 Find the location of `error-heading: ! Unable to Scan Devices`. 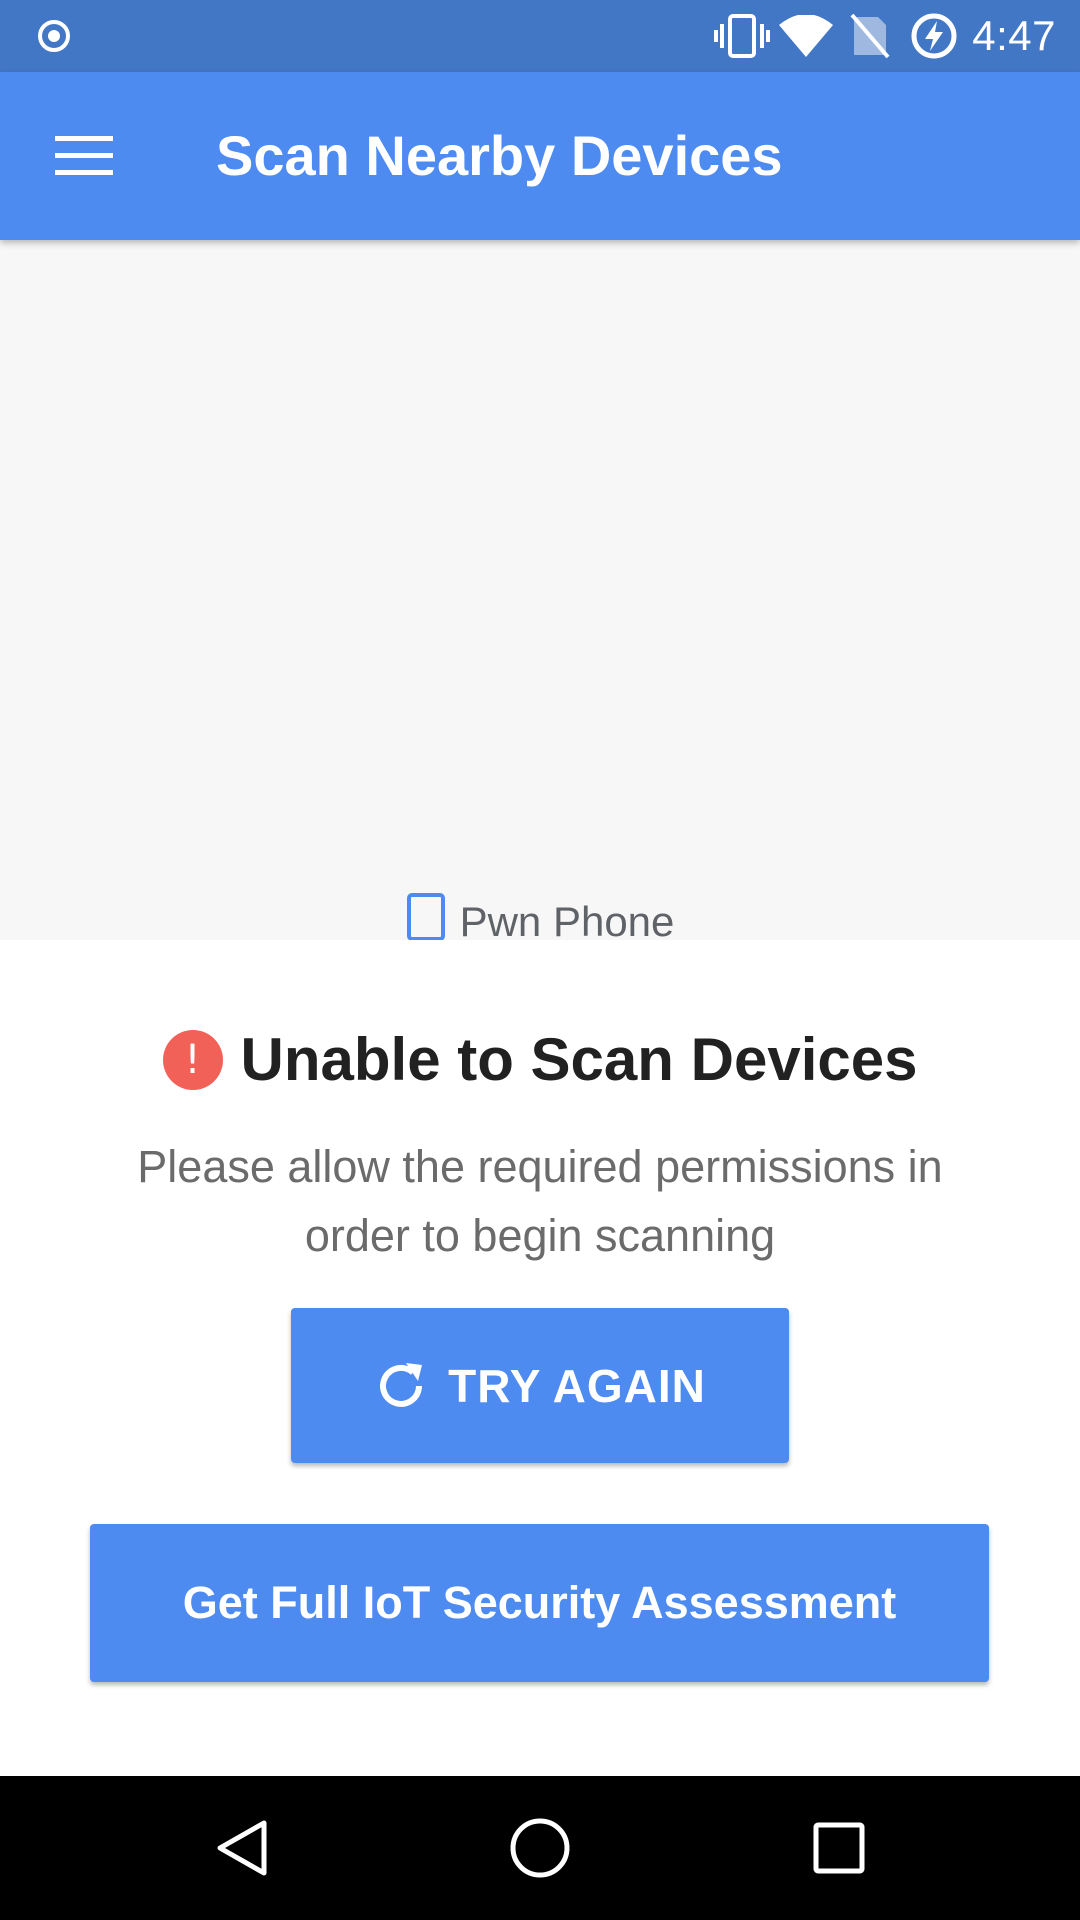

error-heading: ! Unable to Scan Devices is located at coordinates (540, 1060).